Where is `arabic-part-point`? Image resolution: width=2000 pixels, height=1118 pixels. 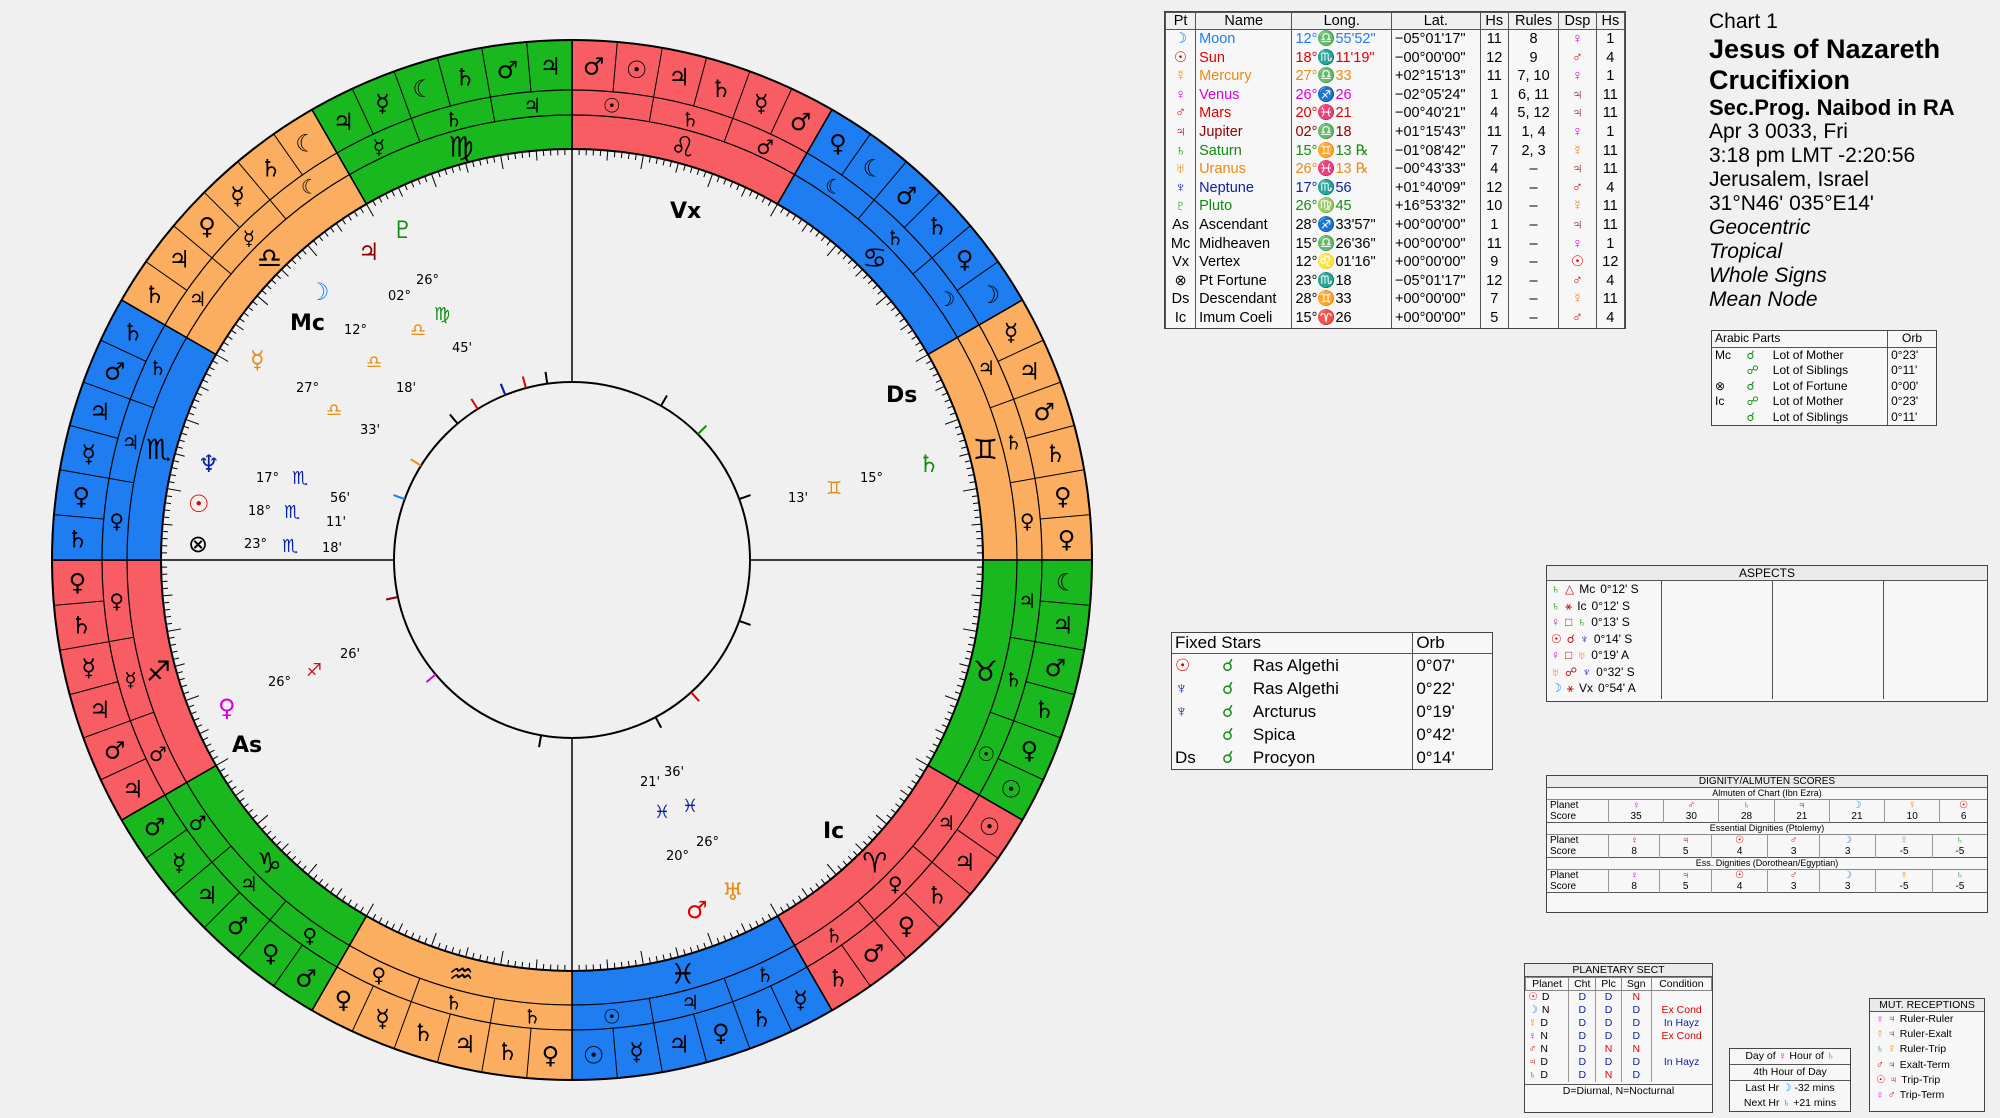
arabic-part-point is located at coordinates (1728, 371).